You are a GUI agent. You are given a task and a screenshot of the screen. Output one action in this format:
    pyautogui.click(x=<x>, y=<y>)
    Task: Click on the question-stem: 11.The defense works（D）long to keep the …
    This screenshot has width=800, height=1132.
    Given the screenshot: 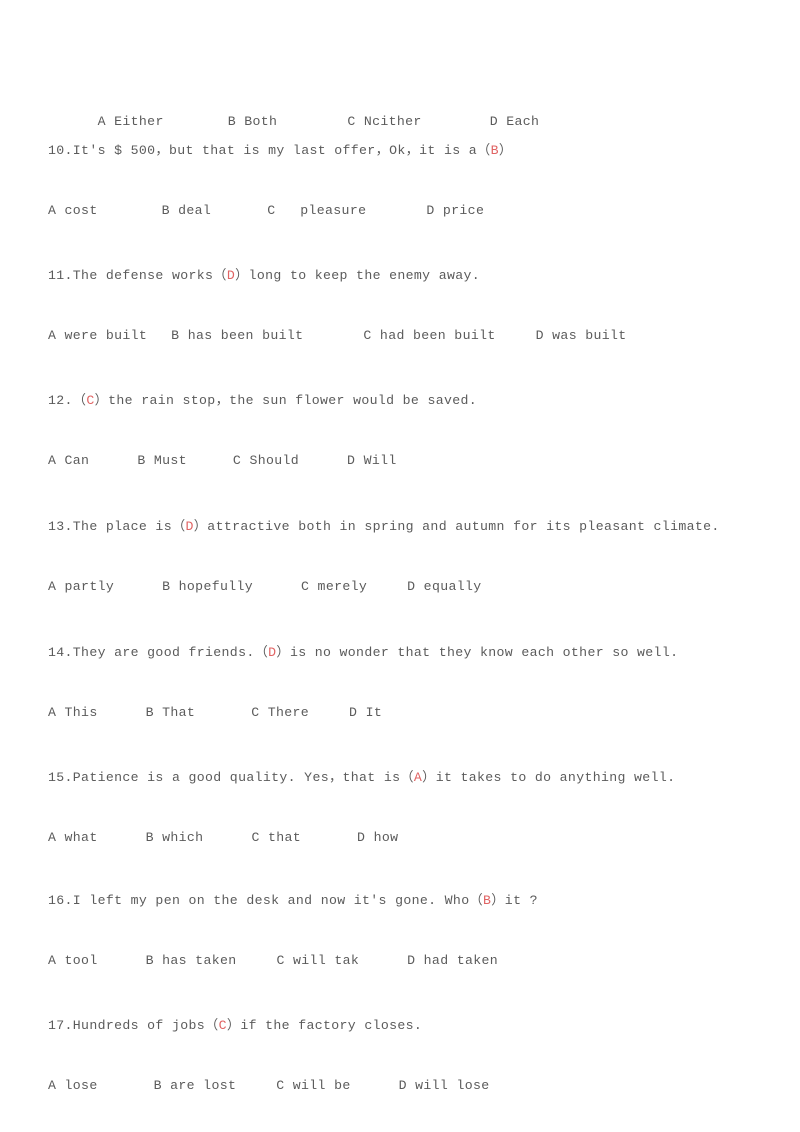 What is the action you would take?
    pyautogui.click(x=337, y=276)
    